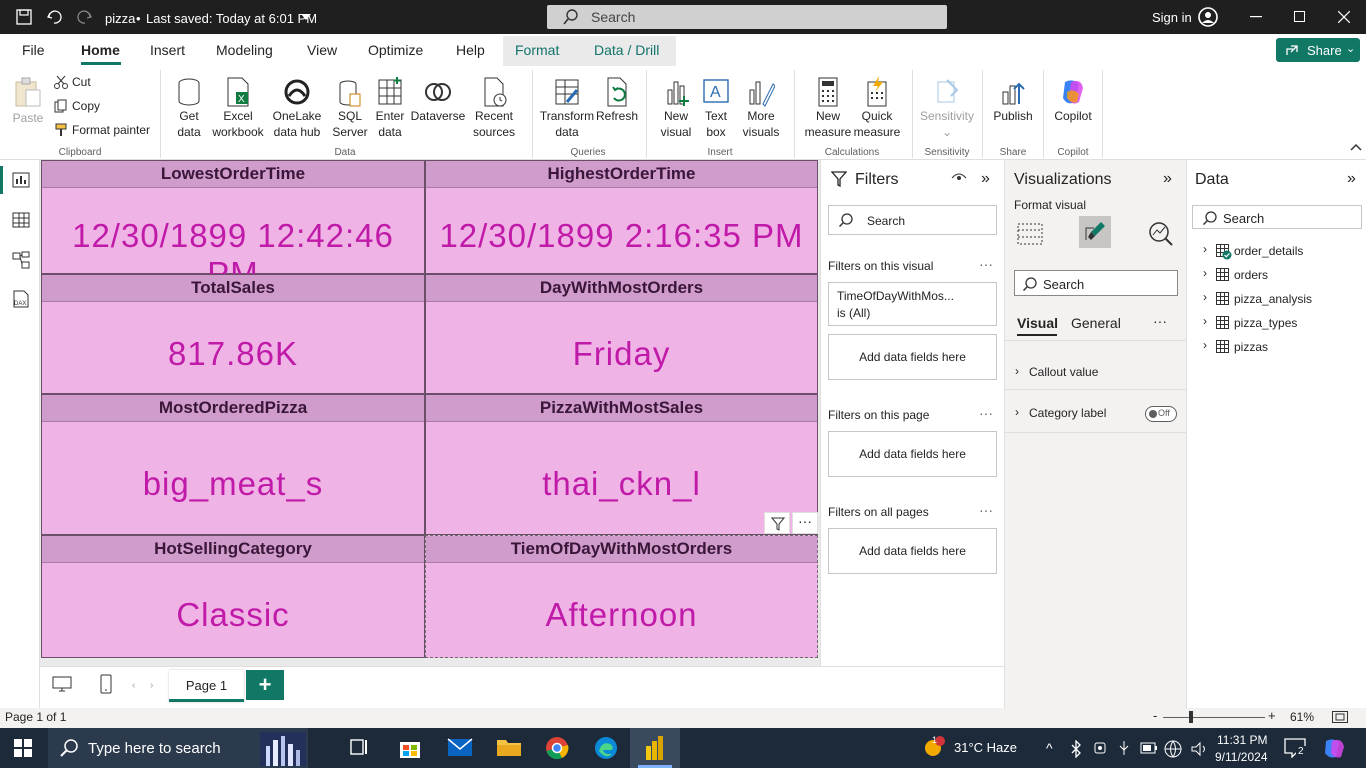 This screenshot has height=768, width=1366. Describe the element at coordinates (21, 180) in the screenshot. I see `report-view-icon` at that location.